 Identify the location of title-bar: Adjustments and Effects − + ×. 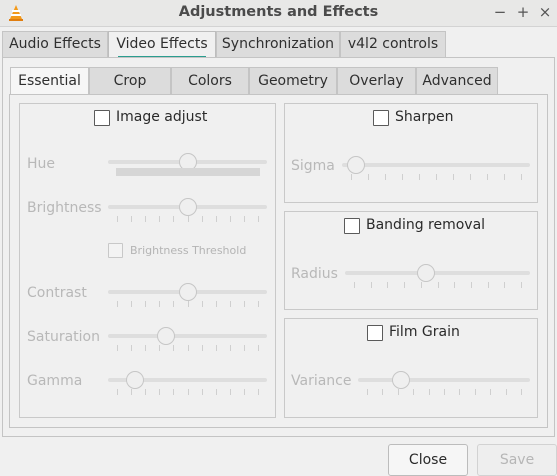
(278, 13).